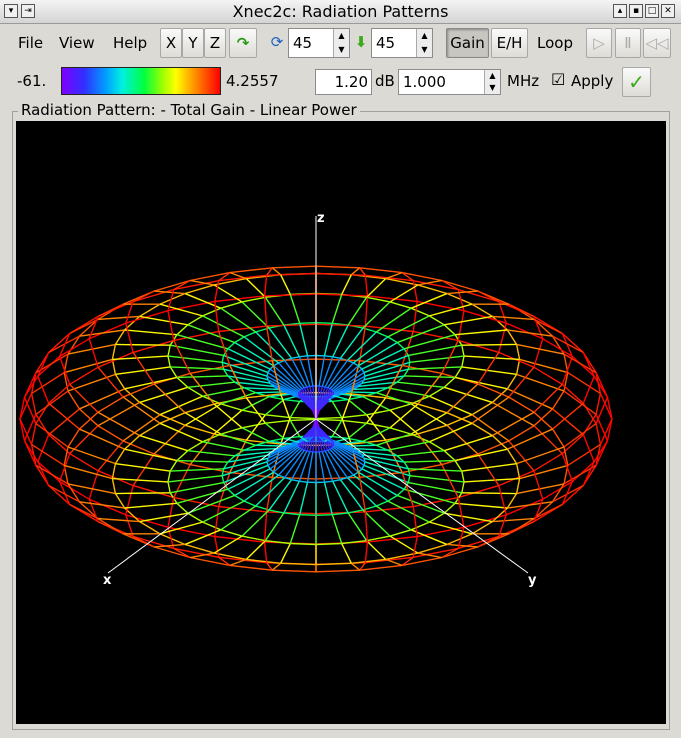 Image resolution: width=681 pixels, height=738 pixels. I want to click on maximize-icon: □, so click(652, 11).